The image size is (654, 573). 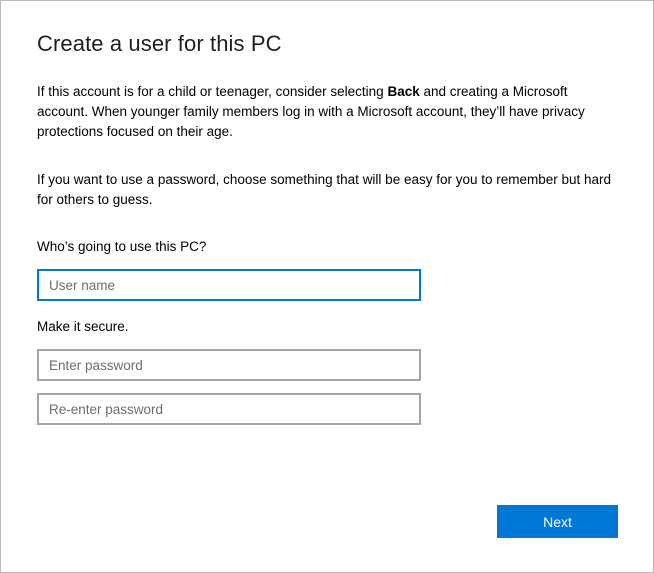 I want to click on username-input, so click(x=229, y=285).